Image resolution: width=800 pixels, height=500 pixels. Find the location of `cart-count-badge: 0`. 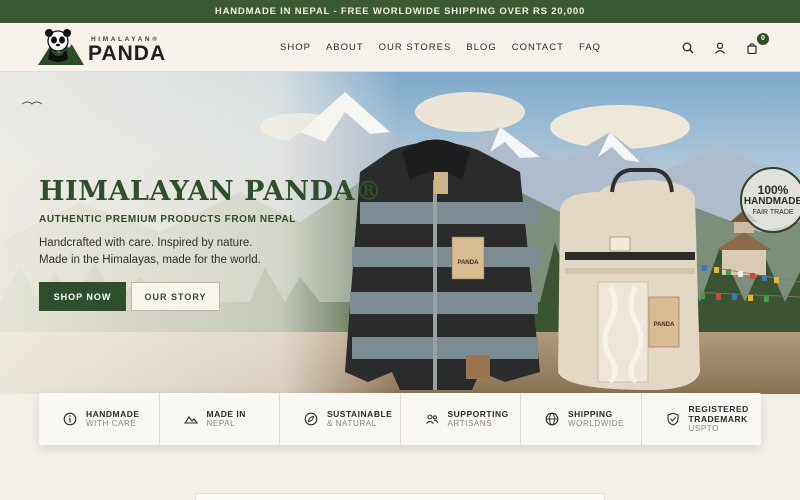

cart-count-badge: 0 is located at coordinates (763, 38).